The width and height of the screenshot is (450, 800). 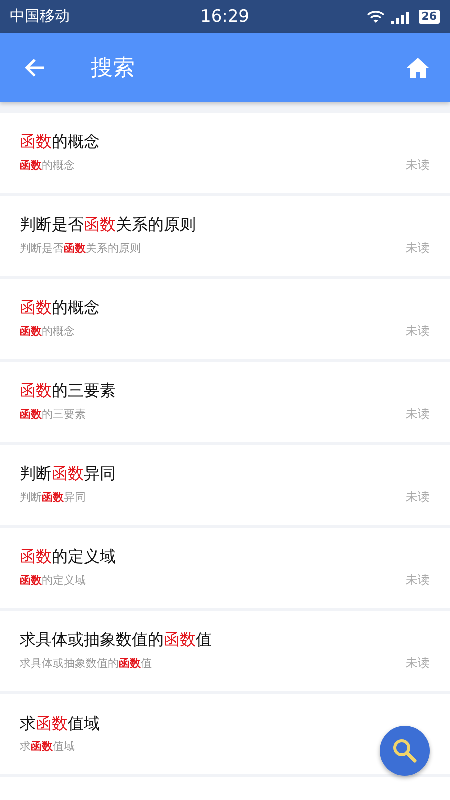 I want to click on result-snippet: 判断函数异同, so click(x=53, y=497).